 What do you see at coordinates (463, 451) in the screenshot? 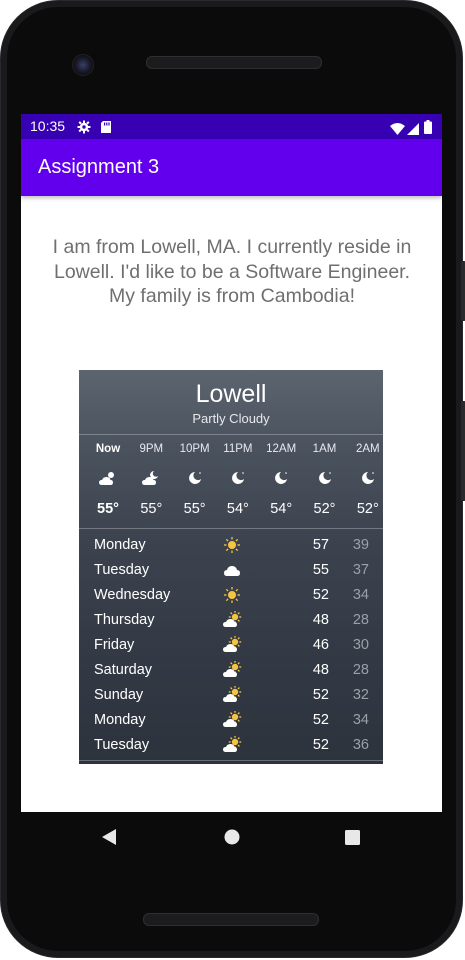
I see `power-button` at bounding box center [463, 451].